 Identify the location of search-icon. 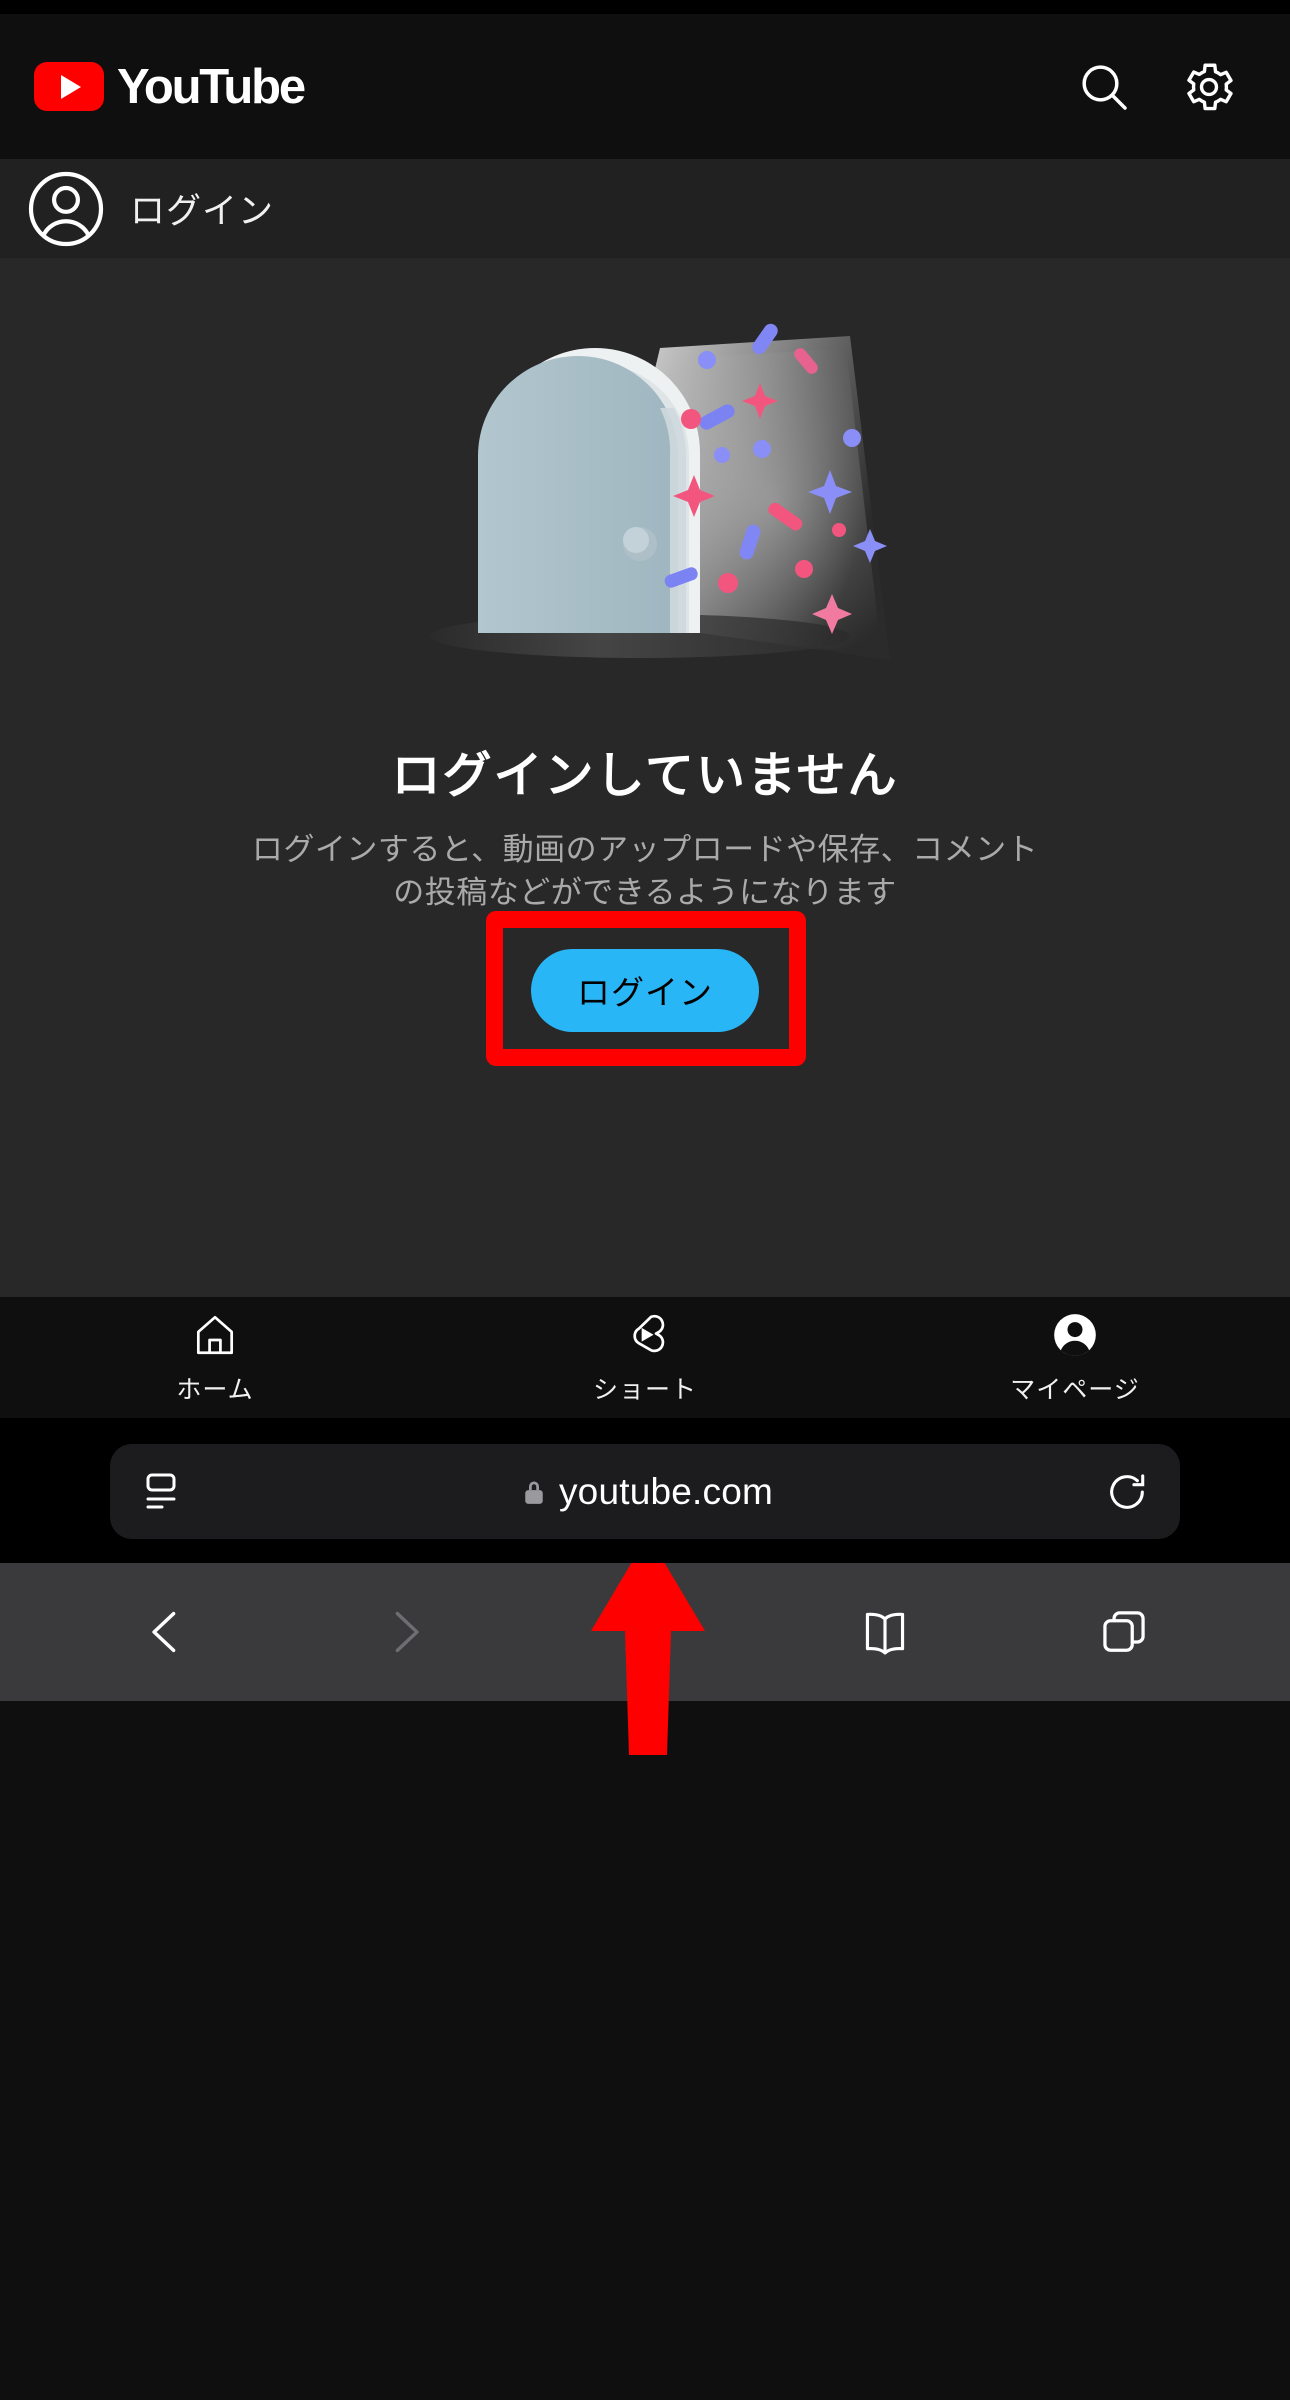
(1104, 87).